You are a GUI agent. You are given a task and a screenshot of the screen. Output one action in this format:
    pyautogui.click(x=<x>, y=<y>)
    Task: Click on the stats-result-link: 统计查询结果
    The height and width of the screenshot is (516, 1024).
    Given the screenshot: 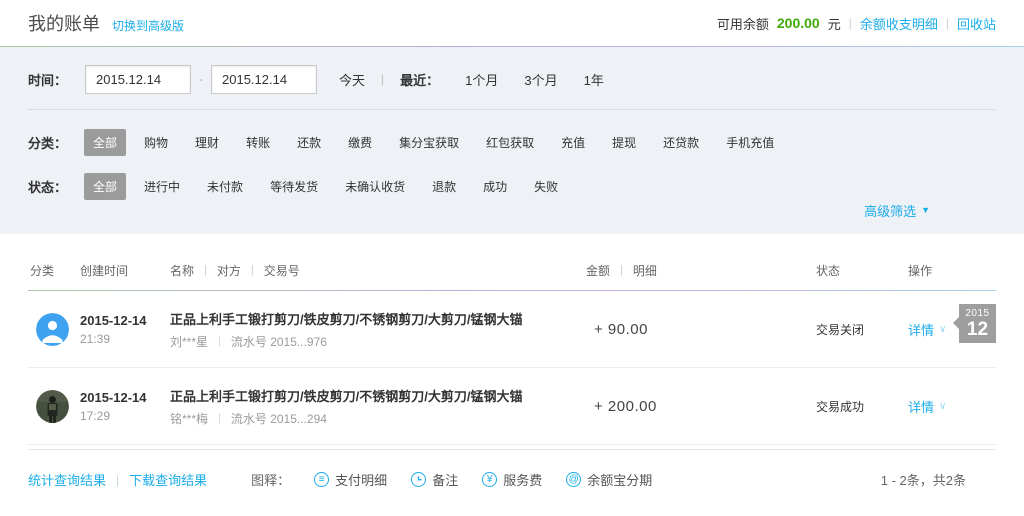 What is the action you would take?
    pyautogui.click(x=67, y=479)
    